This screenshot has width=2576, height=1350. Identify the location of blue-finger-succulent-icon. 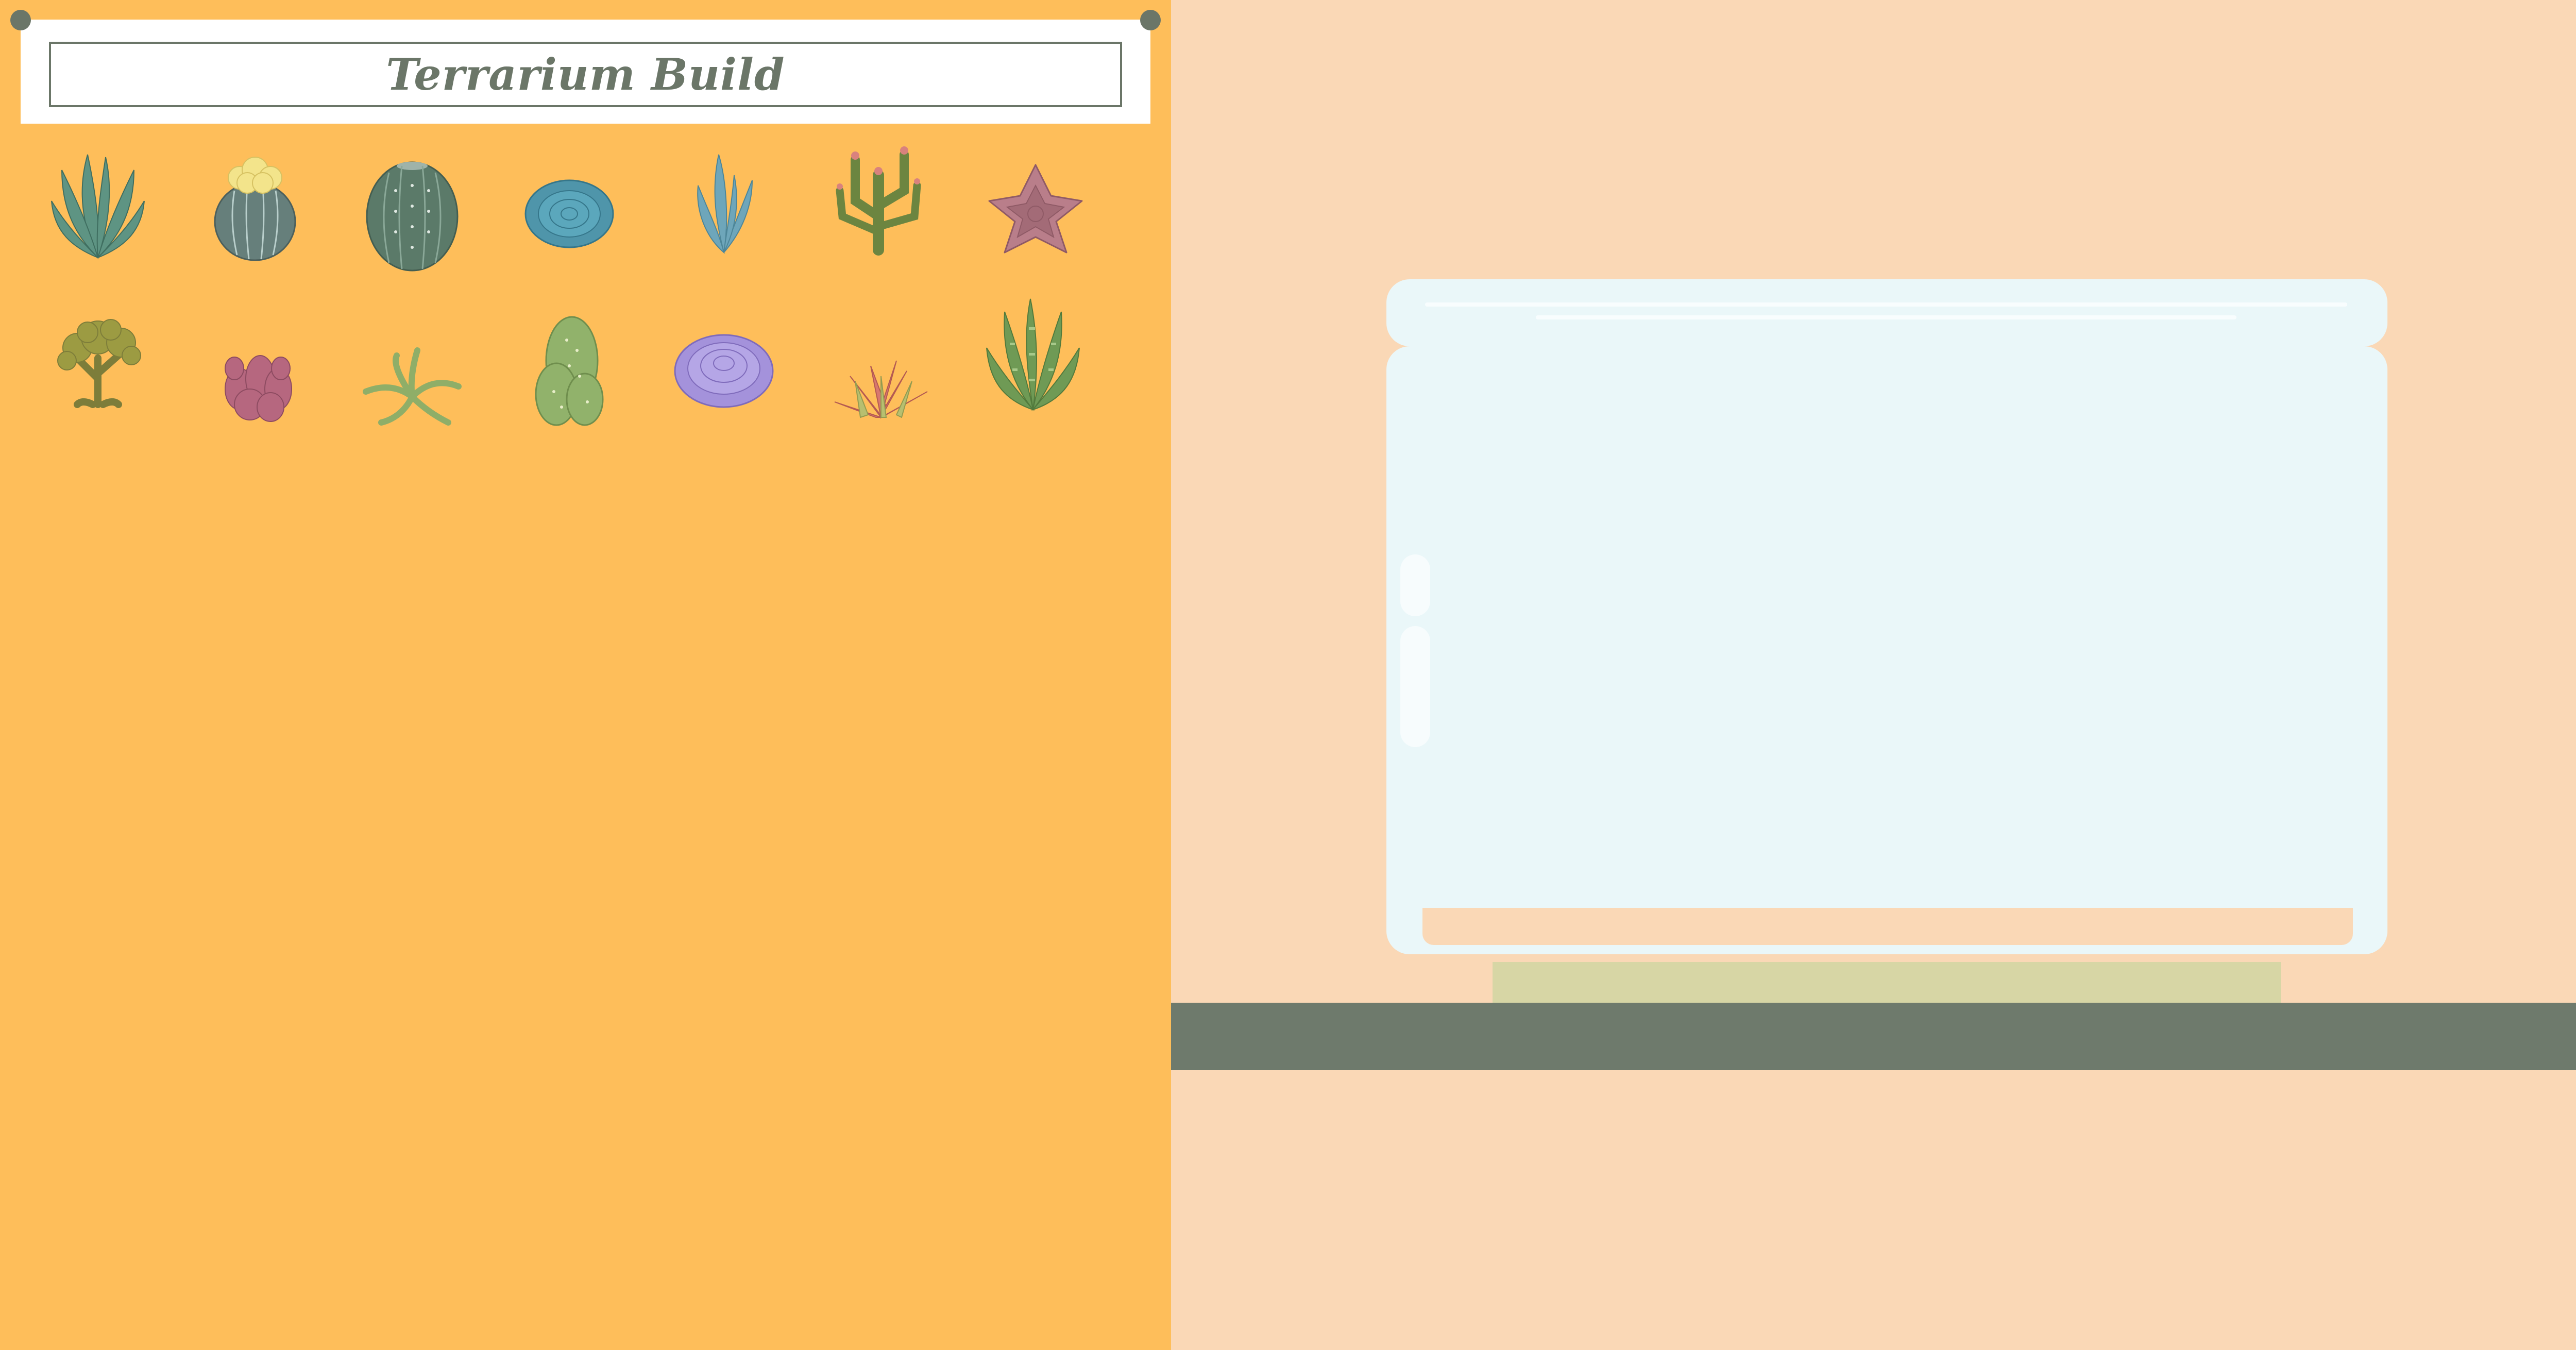
(726, 206).